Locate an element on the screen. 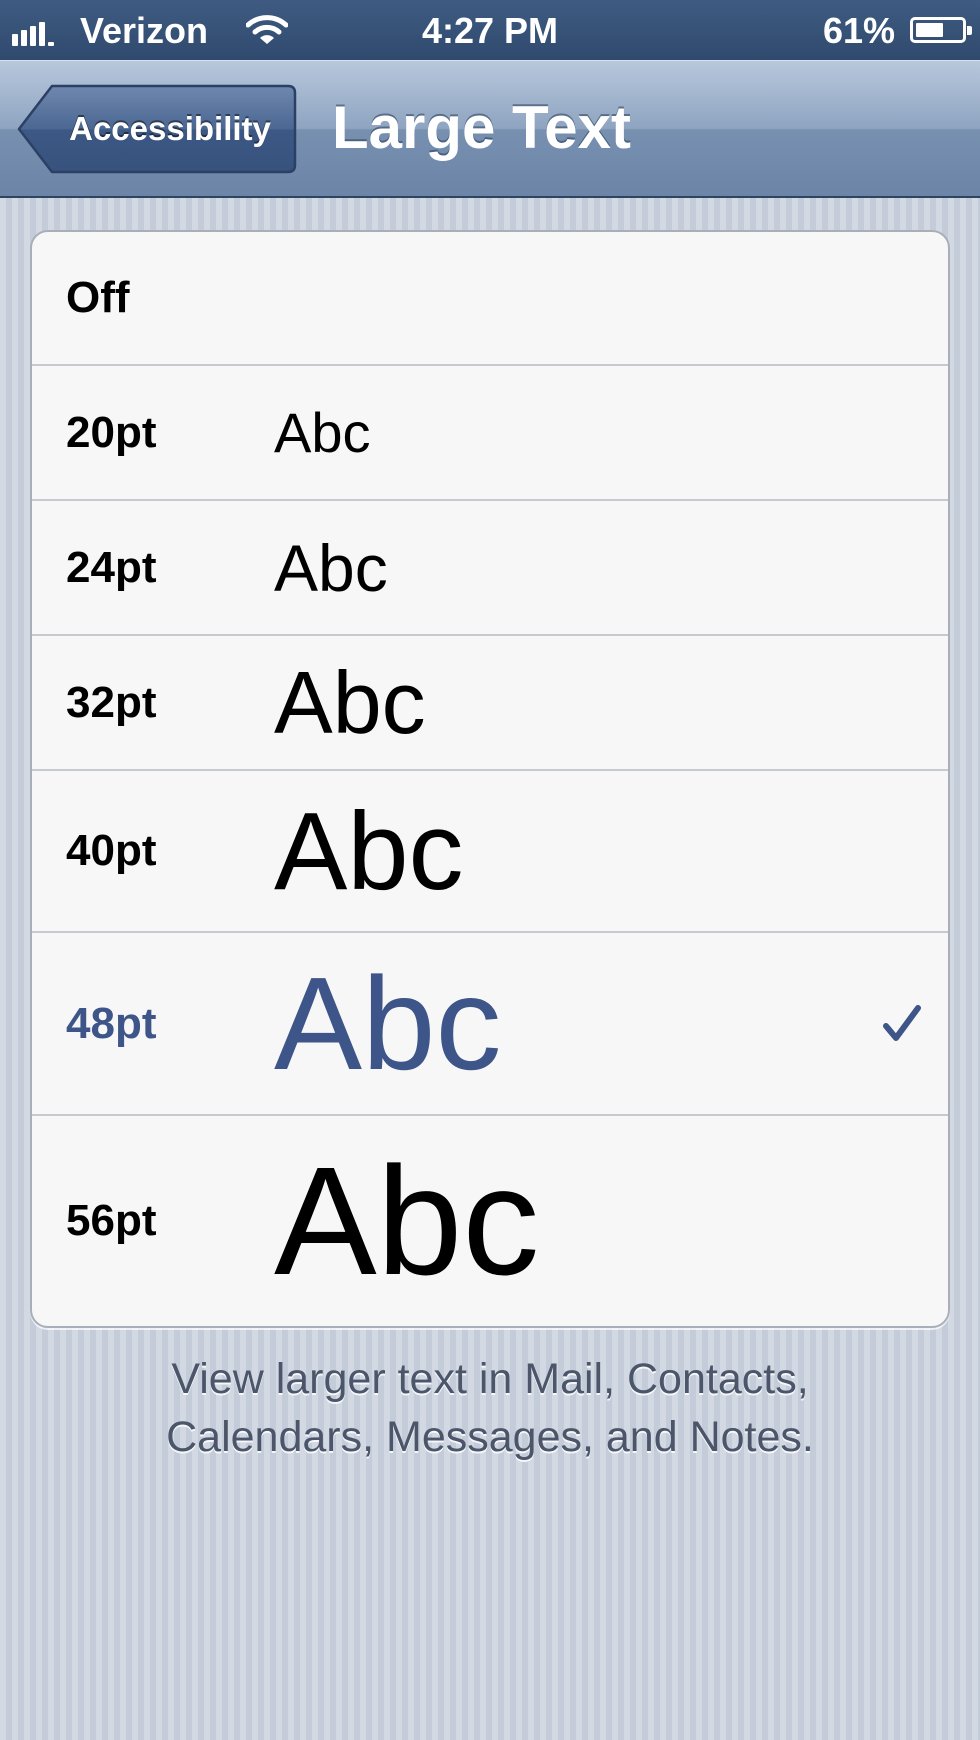 Image resolution: width=980 pixels, height=1740 pixels. option-row-40pt: 40pt Abc is located at coordinates (490, 852).